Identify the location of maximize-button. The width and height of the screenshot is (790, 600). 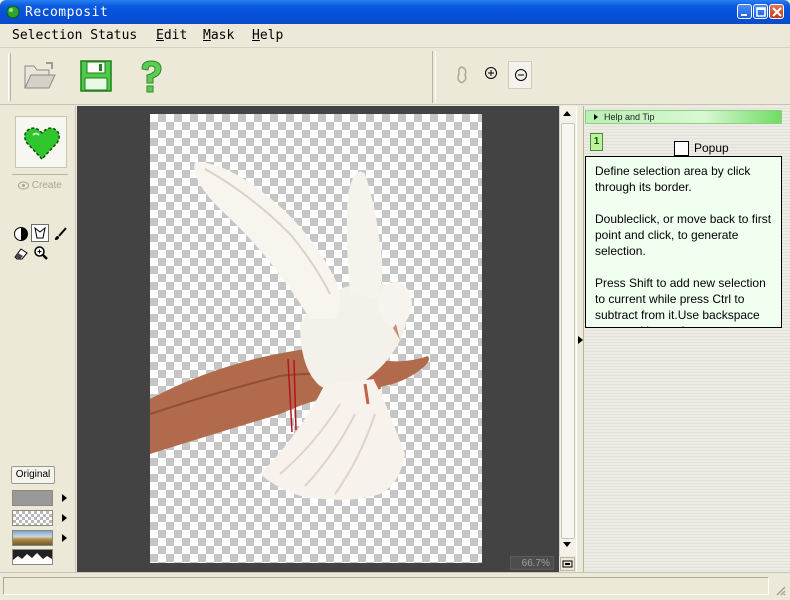
(760, 11).